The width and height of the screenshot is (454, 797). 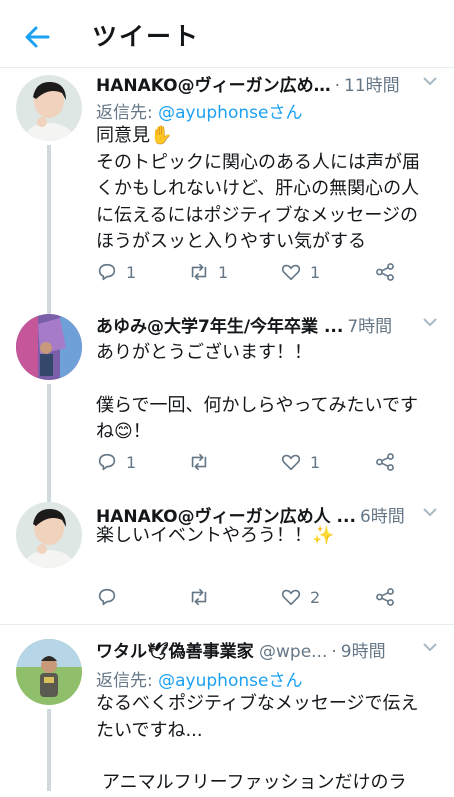 What do you see at coordinates (315, 597) in the screenshot?
I see `like-count: 2` at bounding box center [315, 597].